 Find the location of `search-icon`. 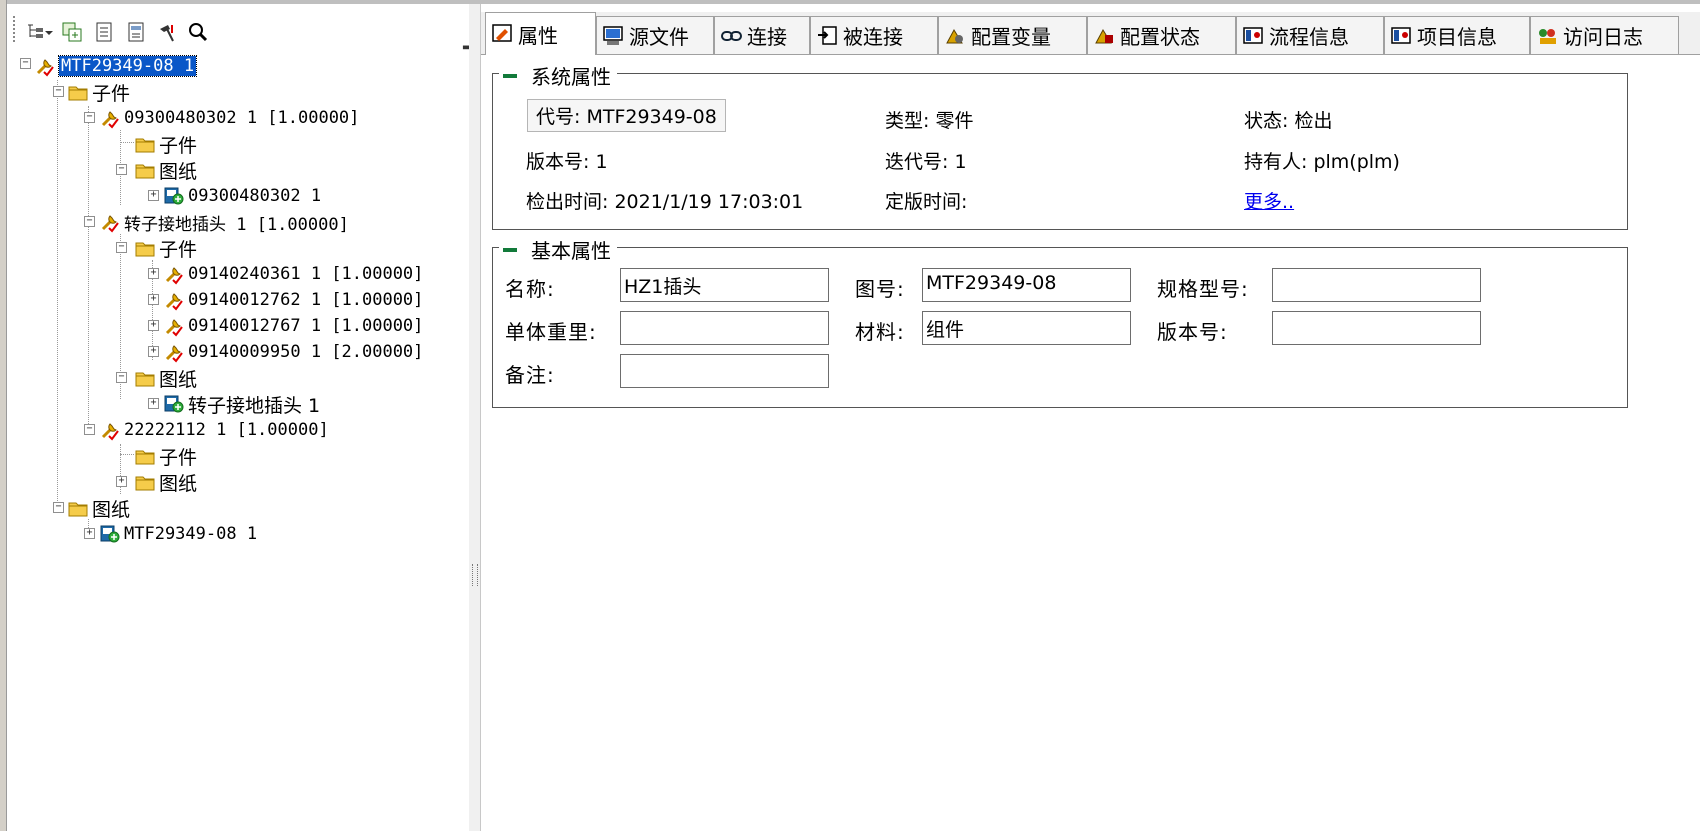

search-icon is located at coordinates (198, 32).